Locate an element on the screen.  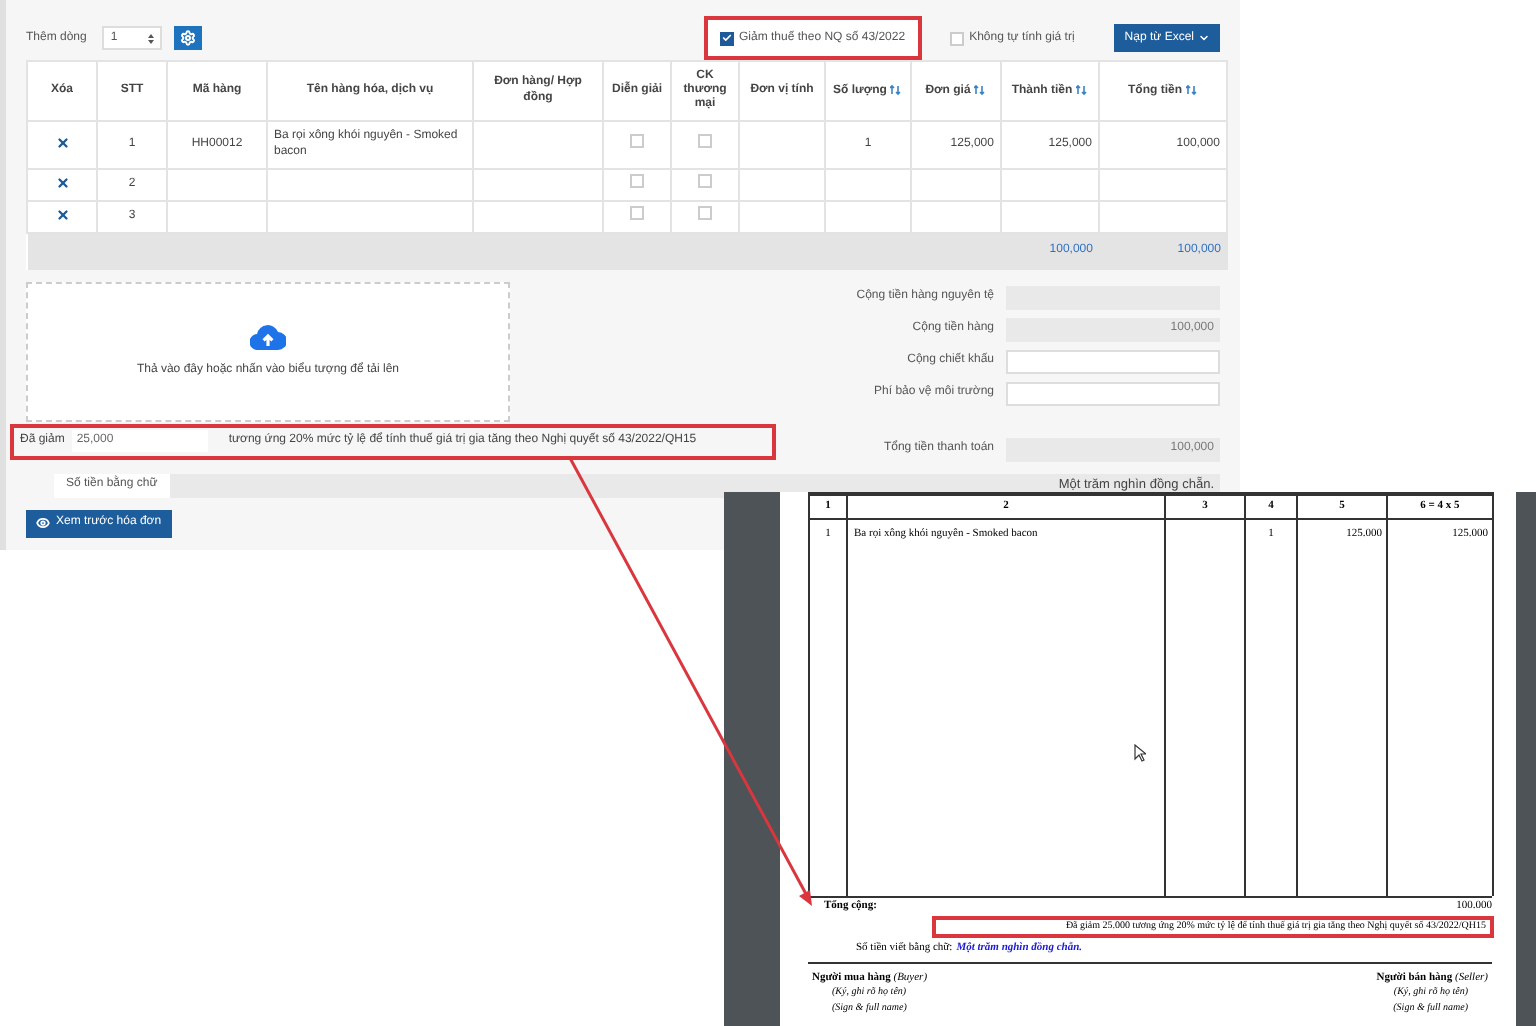
eye-icon is located at coordinates (43, 523).